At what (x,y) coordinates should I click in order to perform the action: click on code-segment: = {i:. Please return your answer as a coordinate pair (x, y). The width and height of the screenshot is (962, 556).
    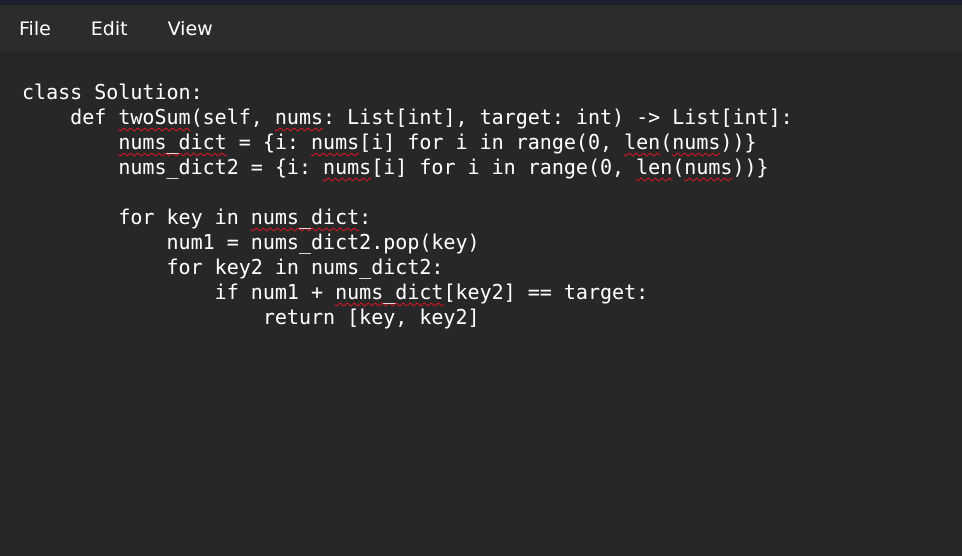
    Looking at the image, I should click on (268, 142).